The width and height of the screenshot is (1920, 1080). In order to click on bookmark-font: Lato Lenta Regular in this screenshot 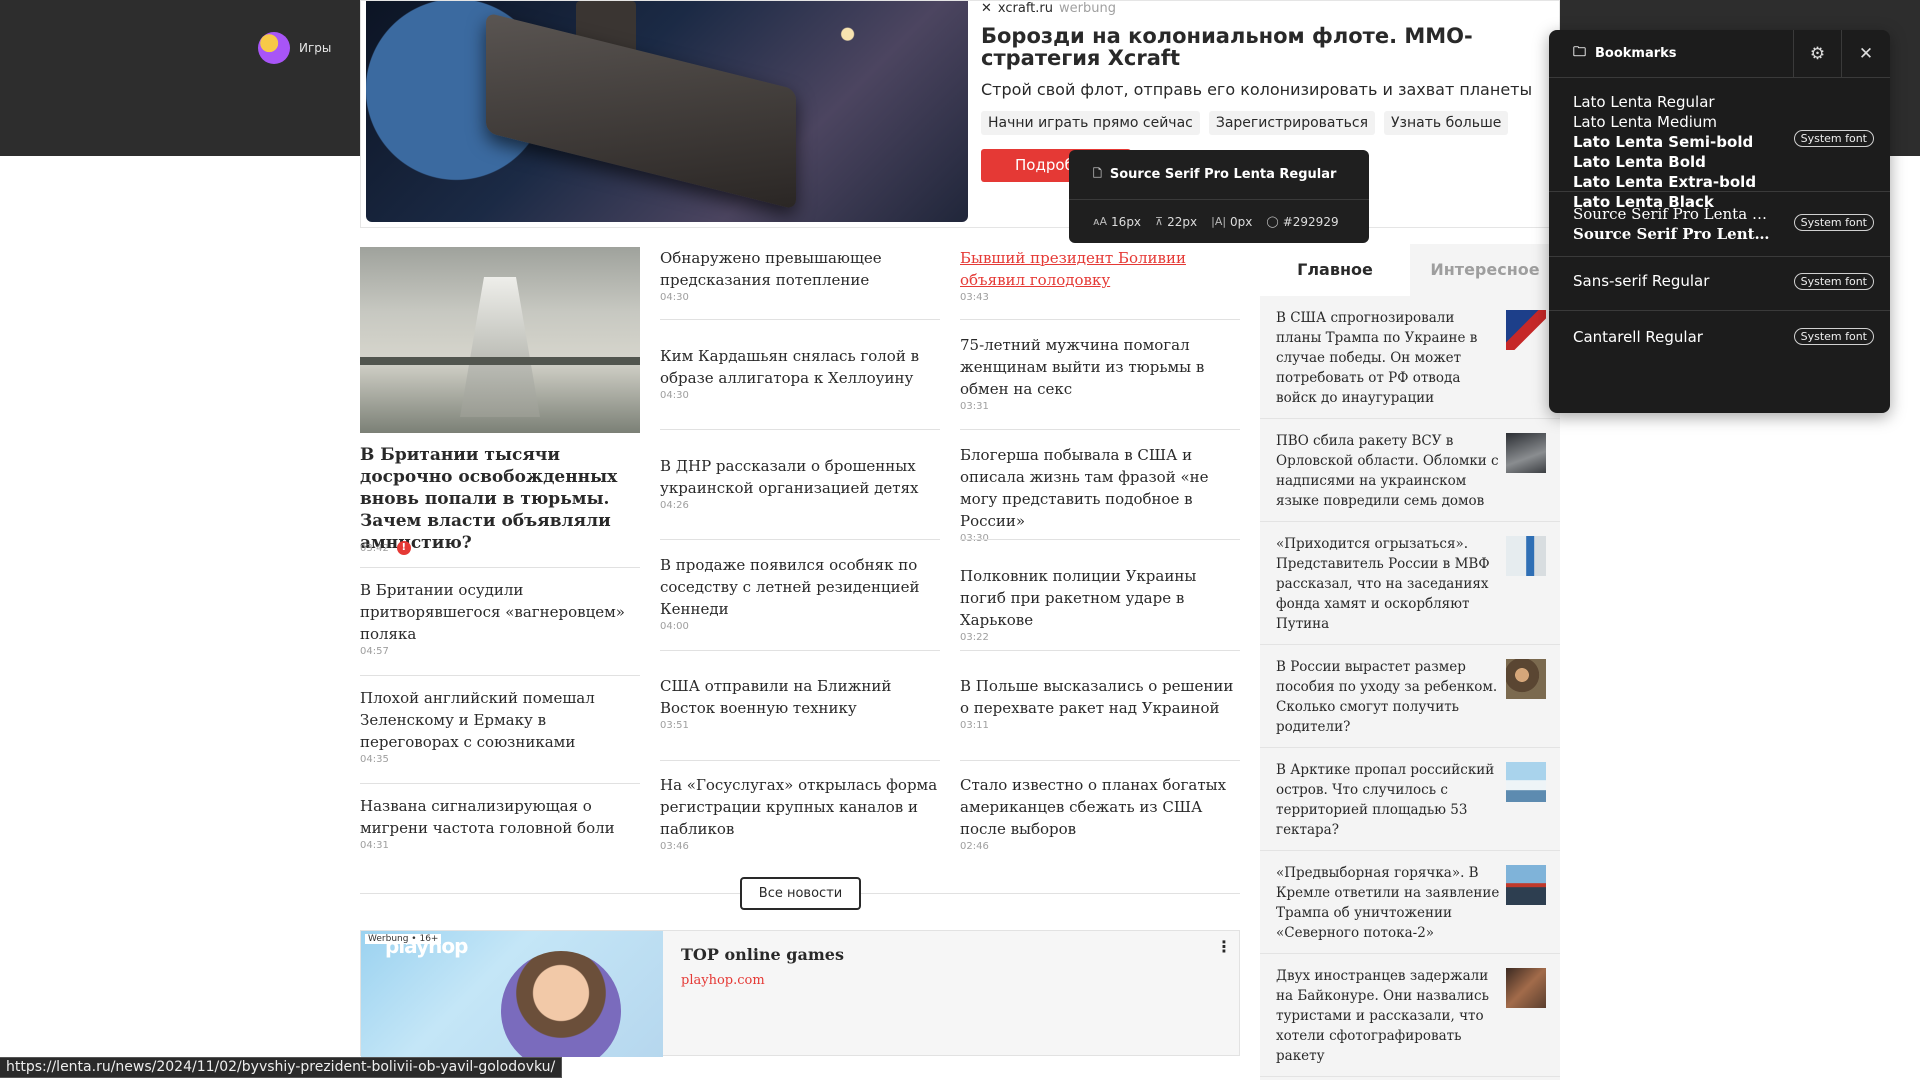, I will do `click(1644, 102)`.